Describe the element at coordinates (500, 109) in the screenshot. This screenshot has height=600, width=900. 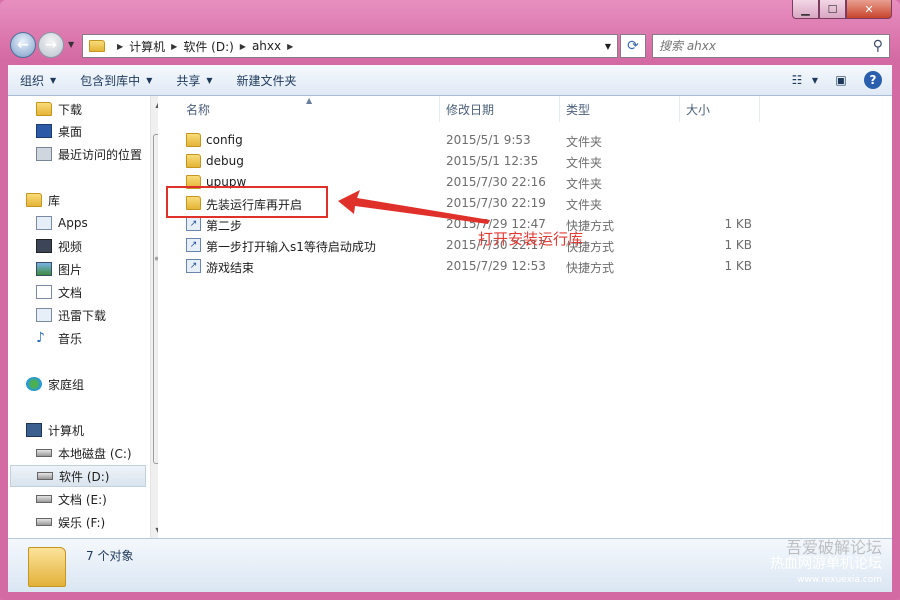
I see `column-header-date: 修改日期` at that location.